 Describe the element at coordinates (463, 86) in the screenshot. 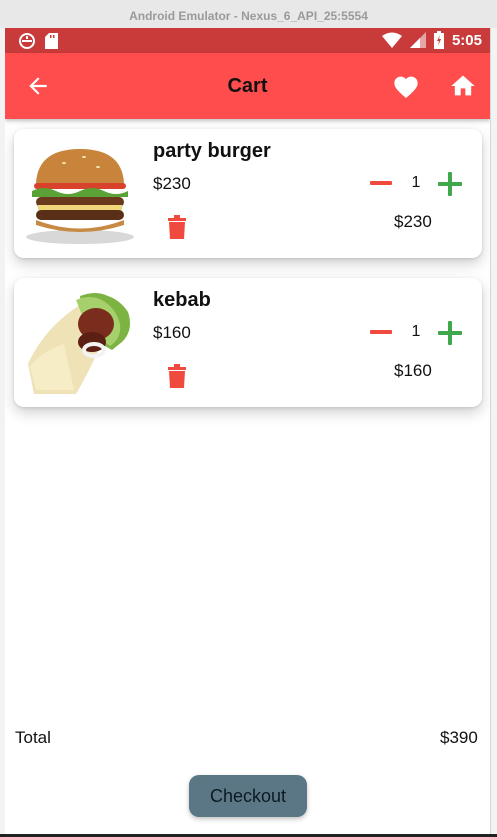

I see `home-icon` at that location.